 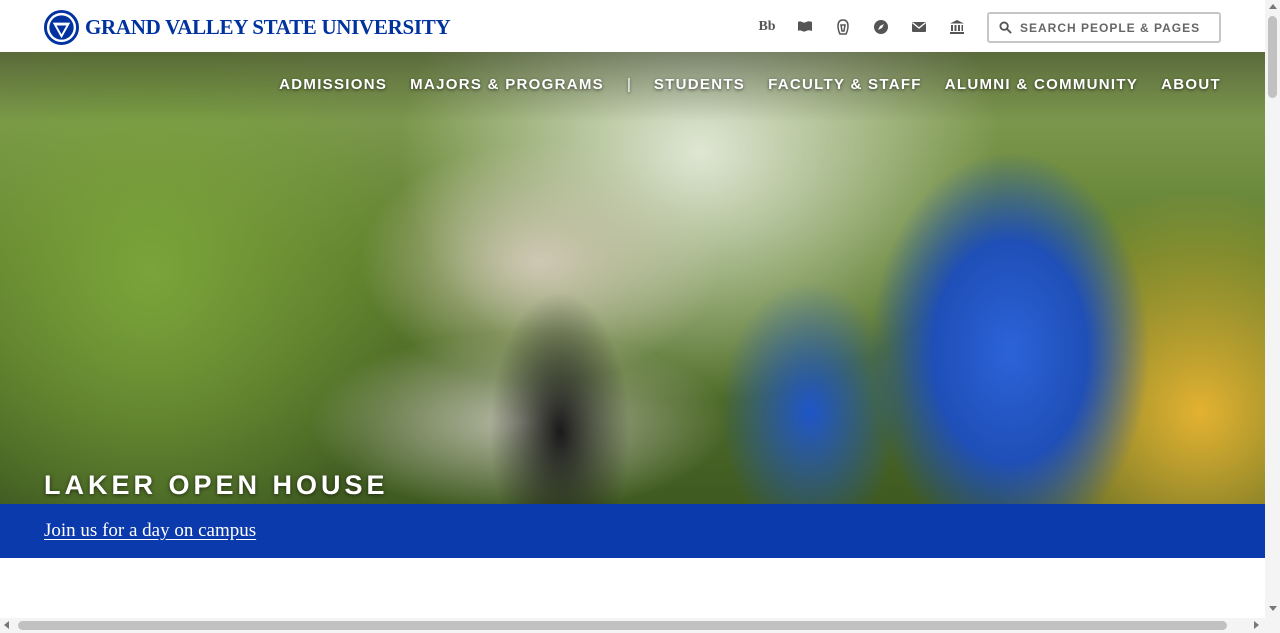 What do you see at coordinates (805, 27) in the screenshot?
I see `flag-icon` at bounding box center [805, 27].